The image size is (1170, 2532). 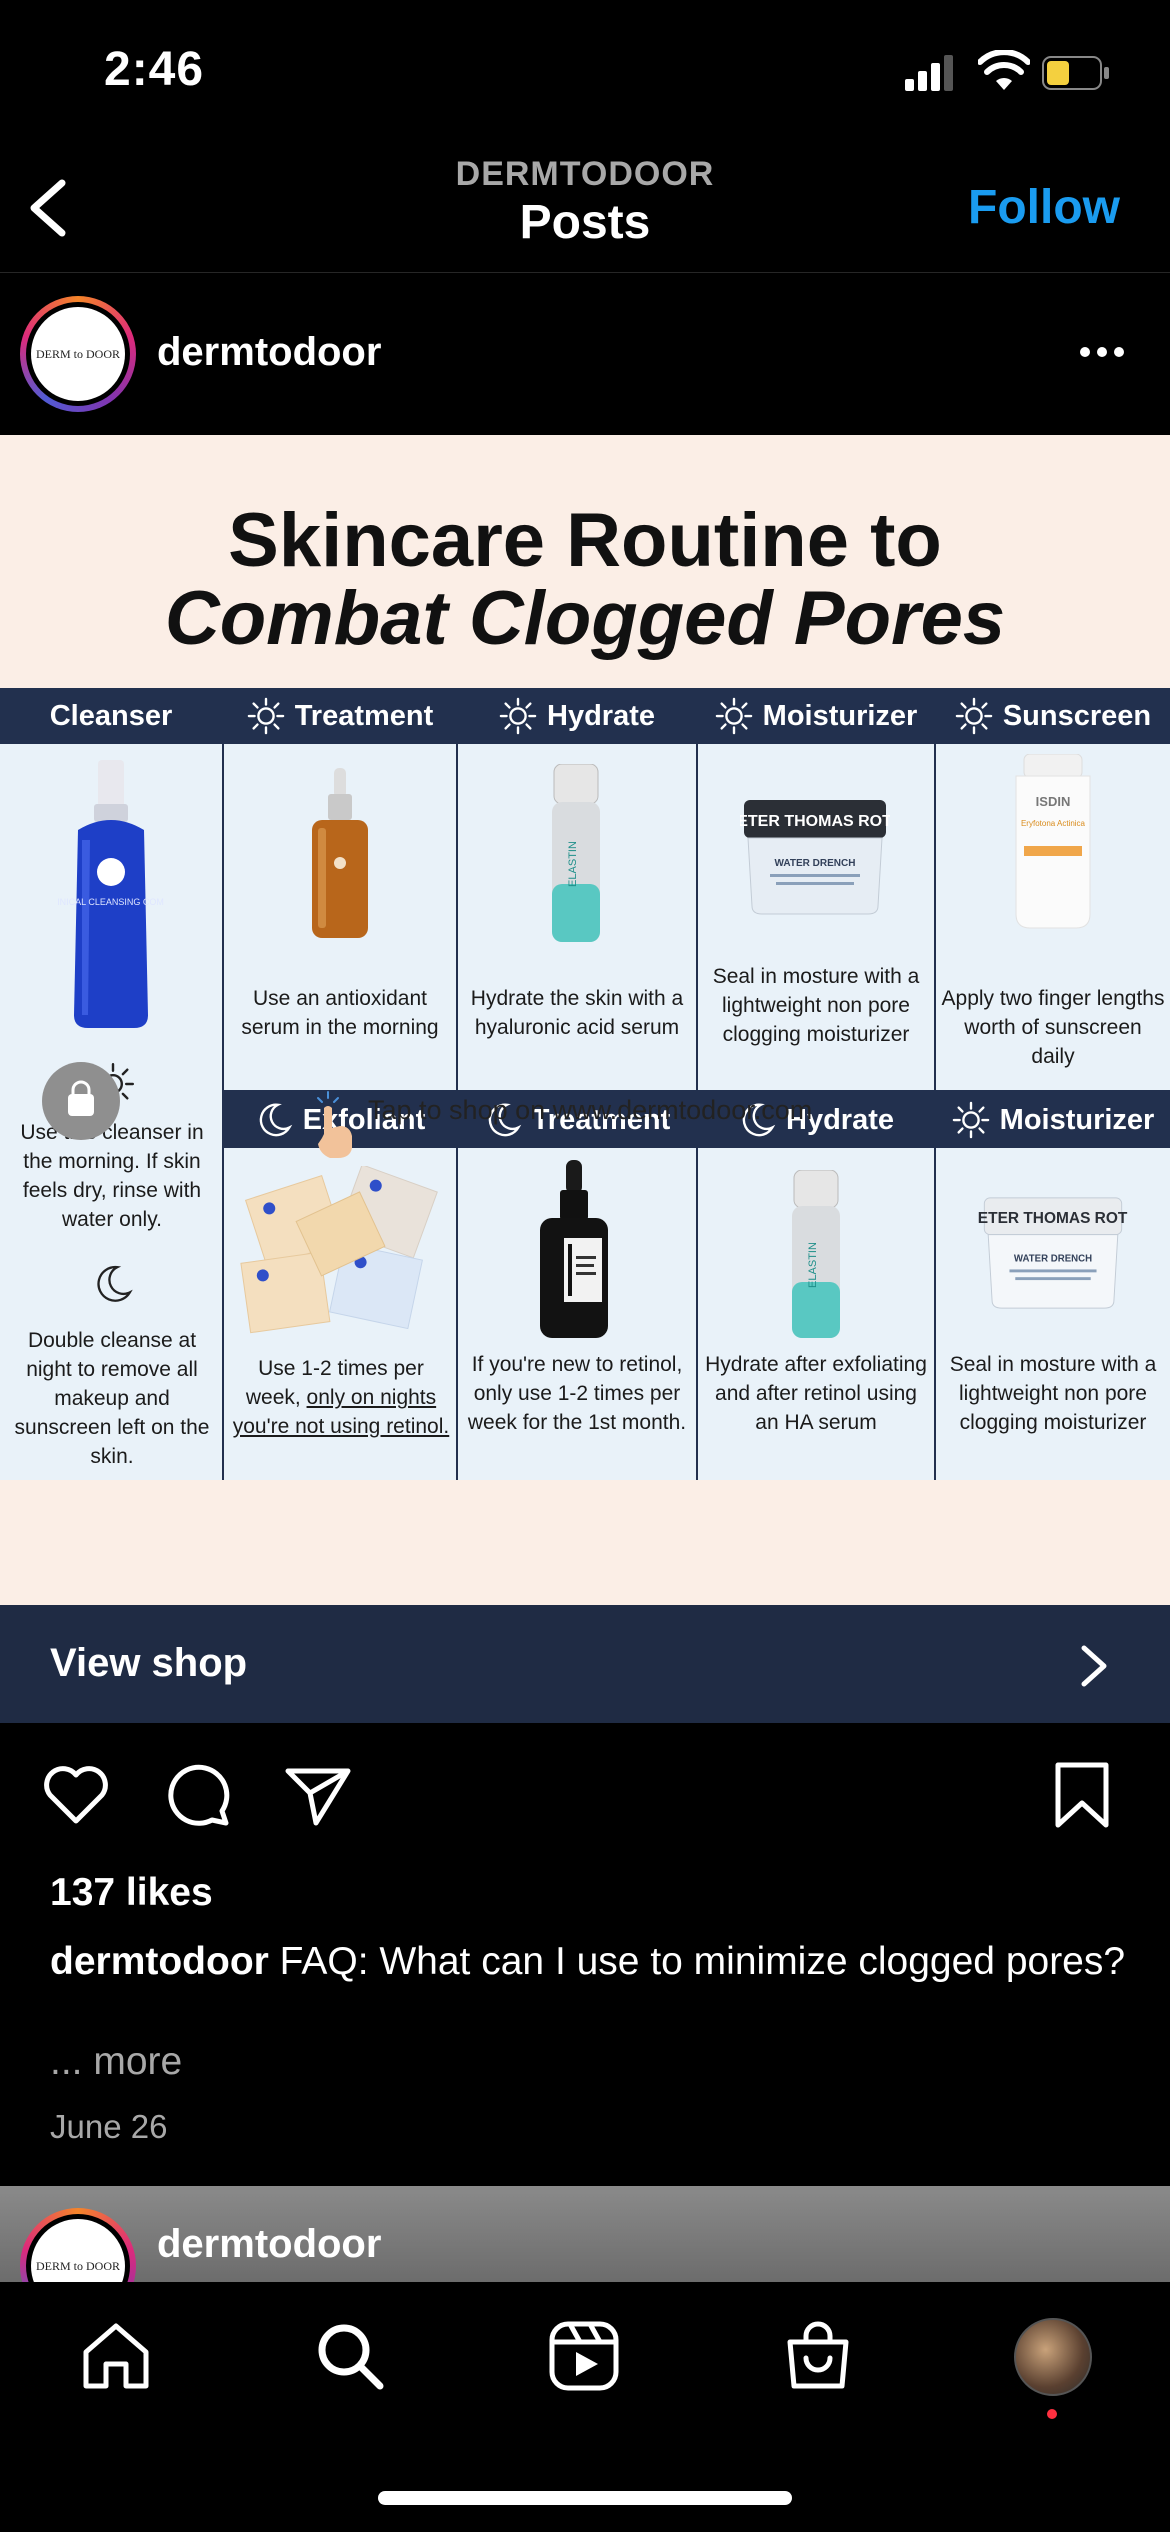 I want to click on moisturizer-jar: PETER THOMAS ROTH WATER DRENCH, so click(x=815, y=857).